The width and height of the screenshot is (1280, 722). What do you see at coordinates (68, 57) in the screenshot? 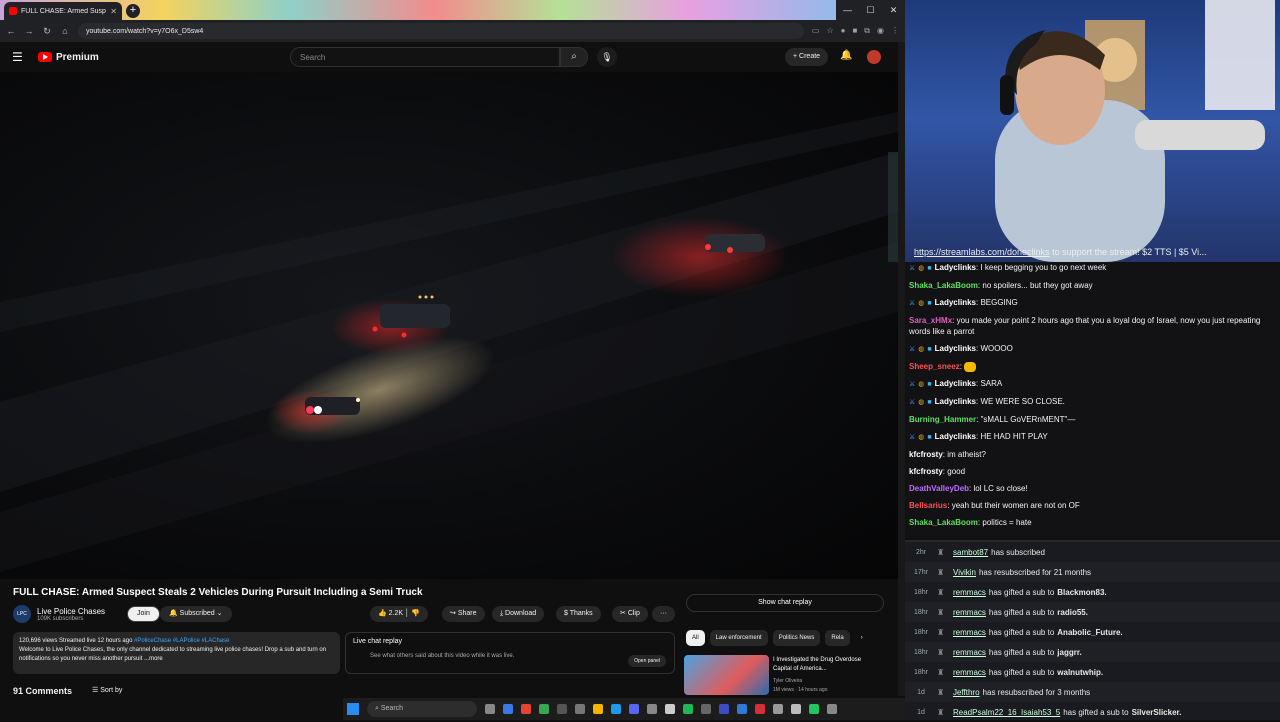
I see `youtube-logo: Premium` at bounding box center [68, 57].